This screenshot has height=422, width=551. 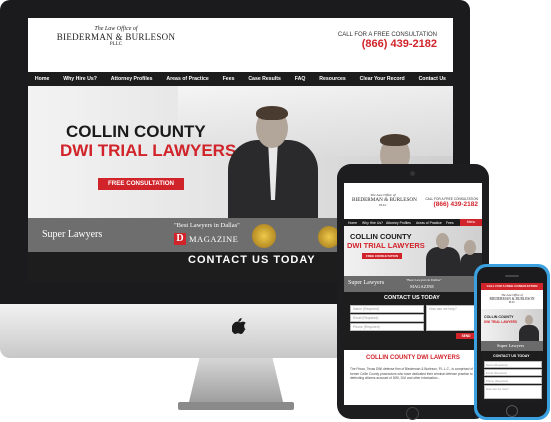 What do you see at coordinates (512, 276) in the screenshot?
I see `iphone-speaker` at bounding box center [512, 276].